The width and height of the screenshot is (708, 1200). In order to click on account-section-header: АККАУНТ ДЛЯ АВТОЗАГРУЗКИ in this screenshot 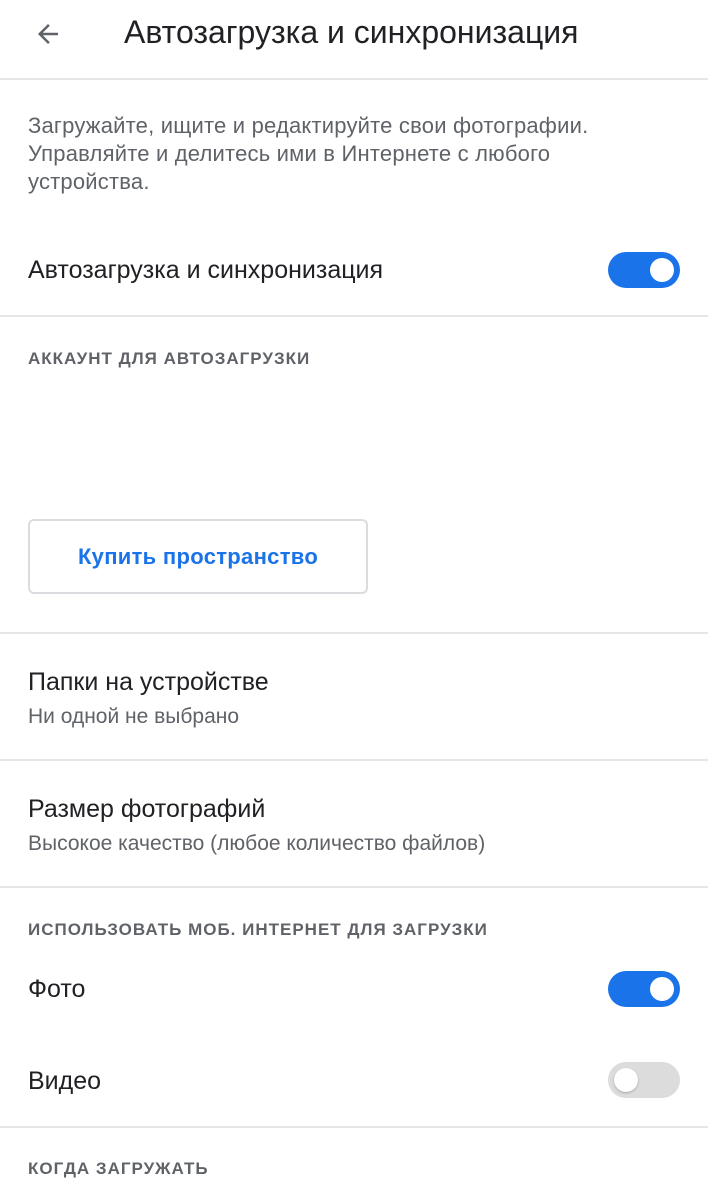, I will do `click(169, 358)`.